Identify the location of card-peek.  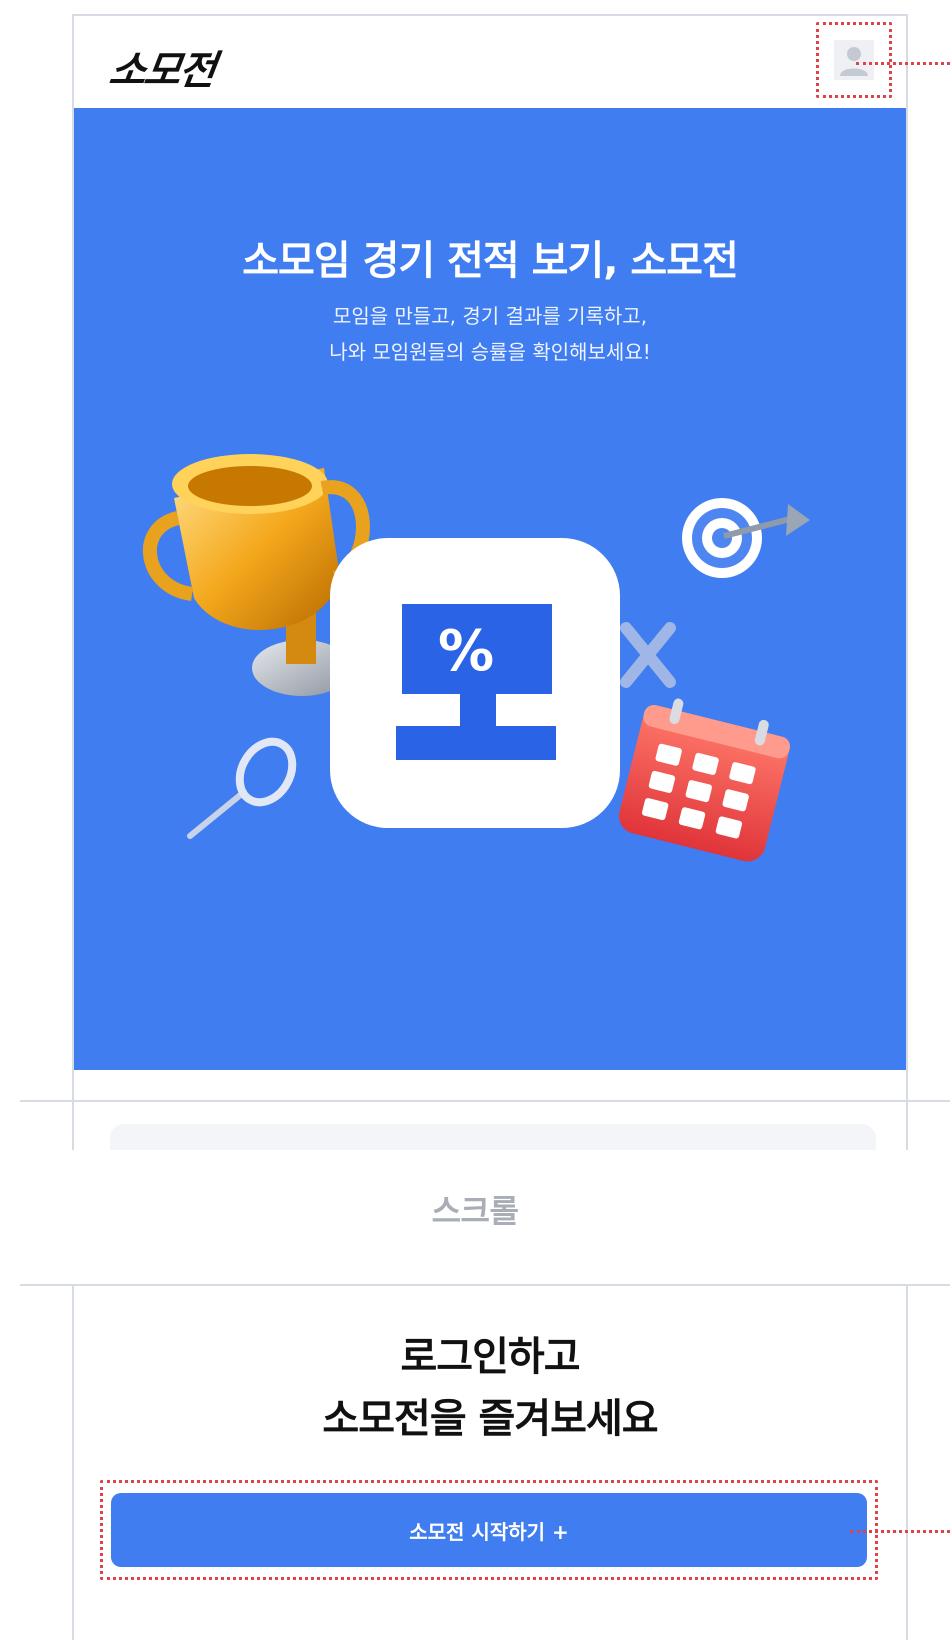
(493, 1137).